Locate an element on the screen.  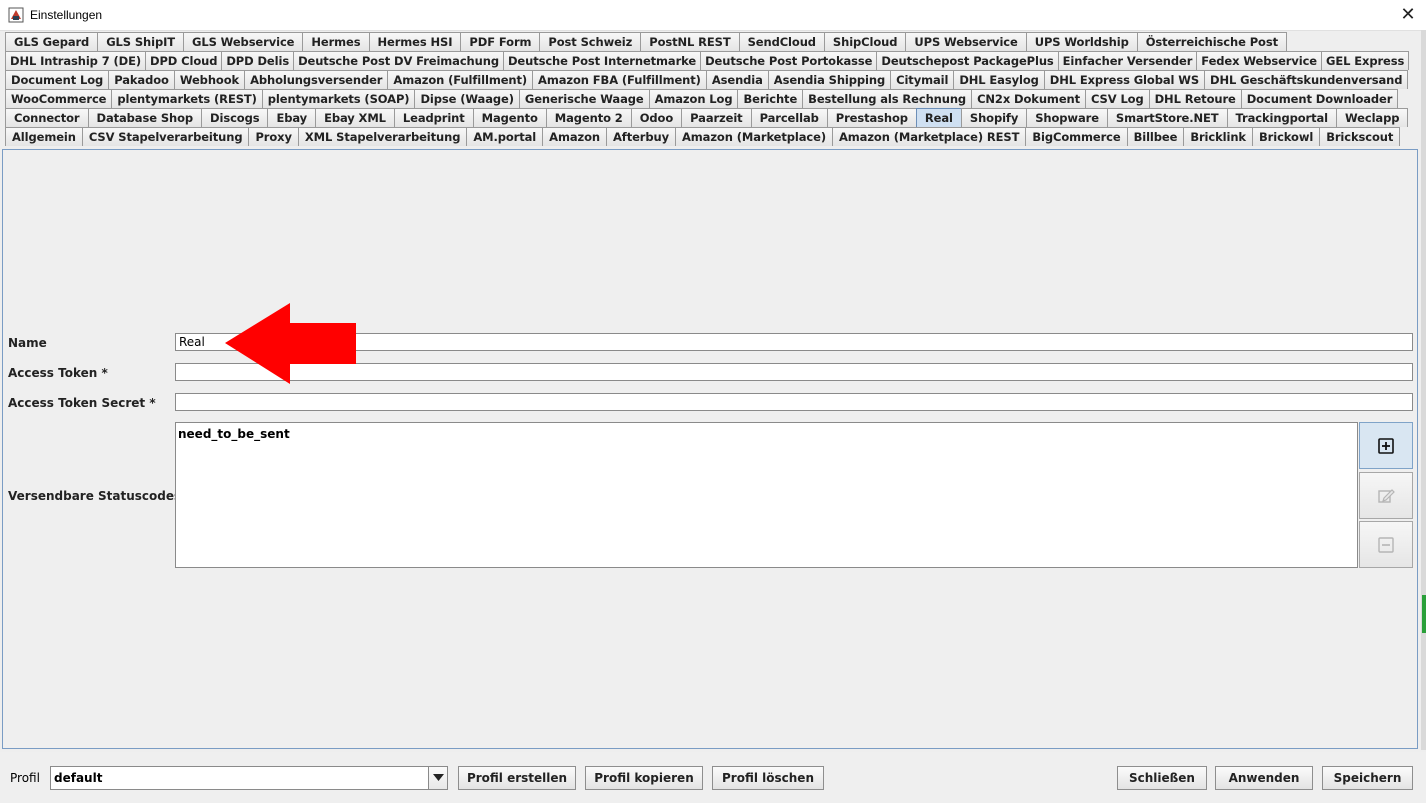
profil-erstellen-button: Profil erstellen is located at coordinates (517, 778).